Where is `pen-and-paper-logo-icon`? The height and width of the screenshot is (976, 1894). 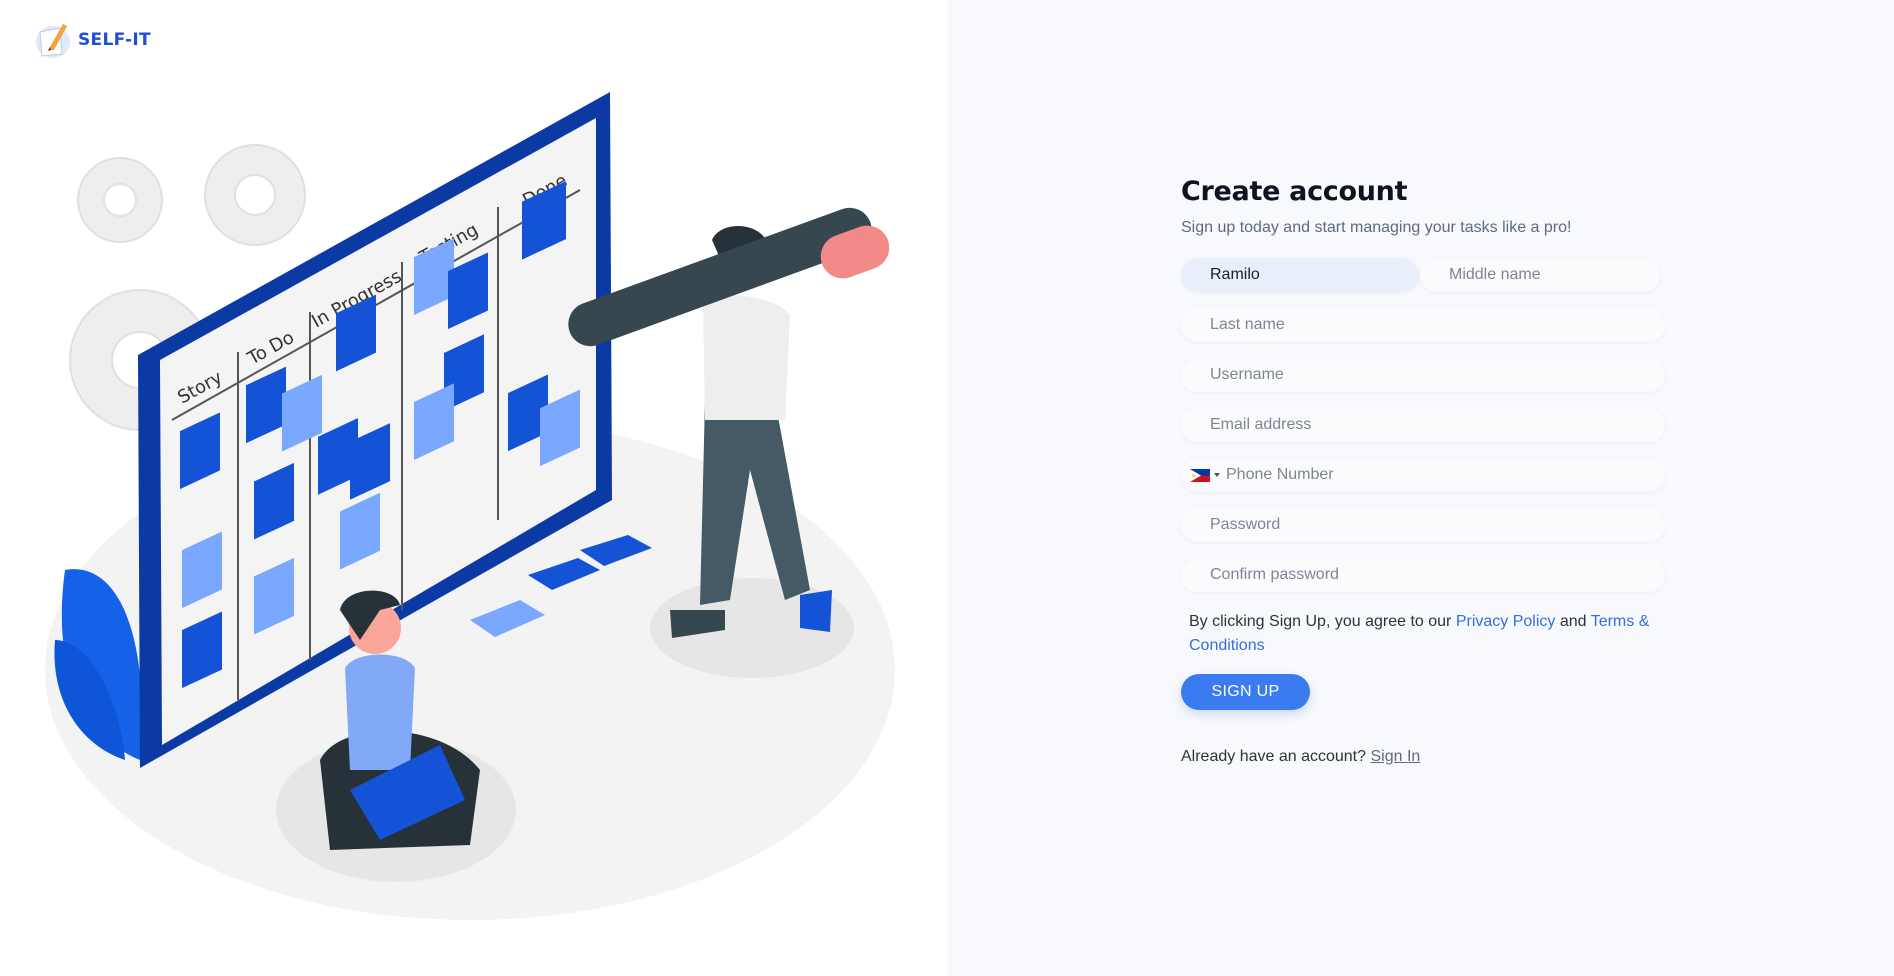 pen-and-paper-logo-icon is located at coordinates (53, 41).